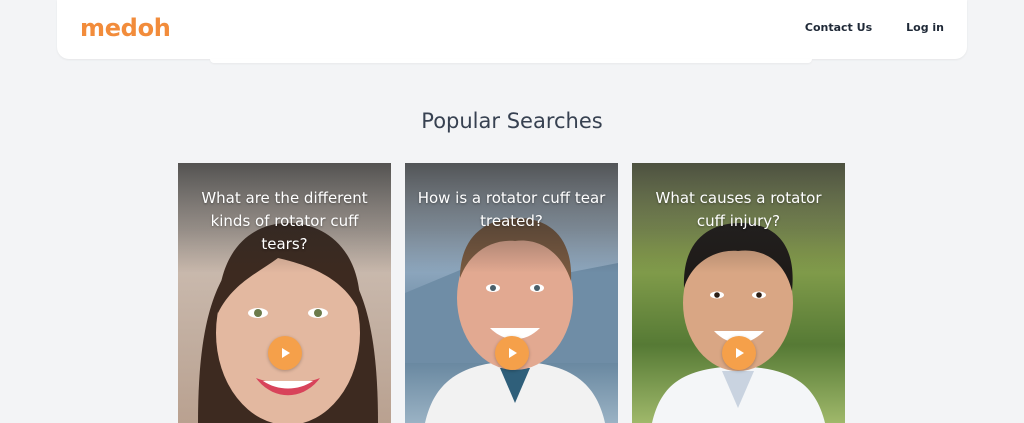 The height and width of the screenshot is (423, 1024). What do you see at coordinates (511, 209) in the screenshot?
I see `card-title: How is a rotator cuff tear treated?` at bounding box center [511, 209].